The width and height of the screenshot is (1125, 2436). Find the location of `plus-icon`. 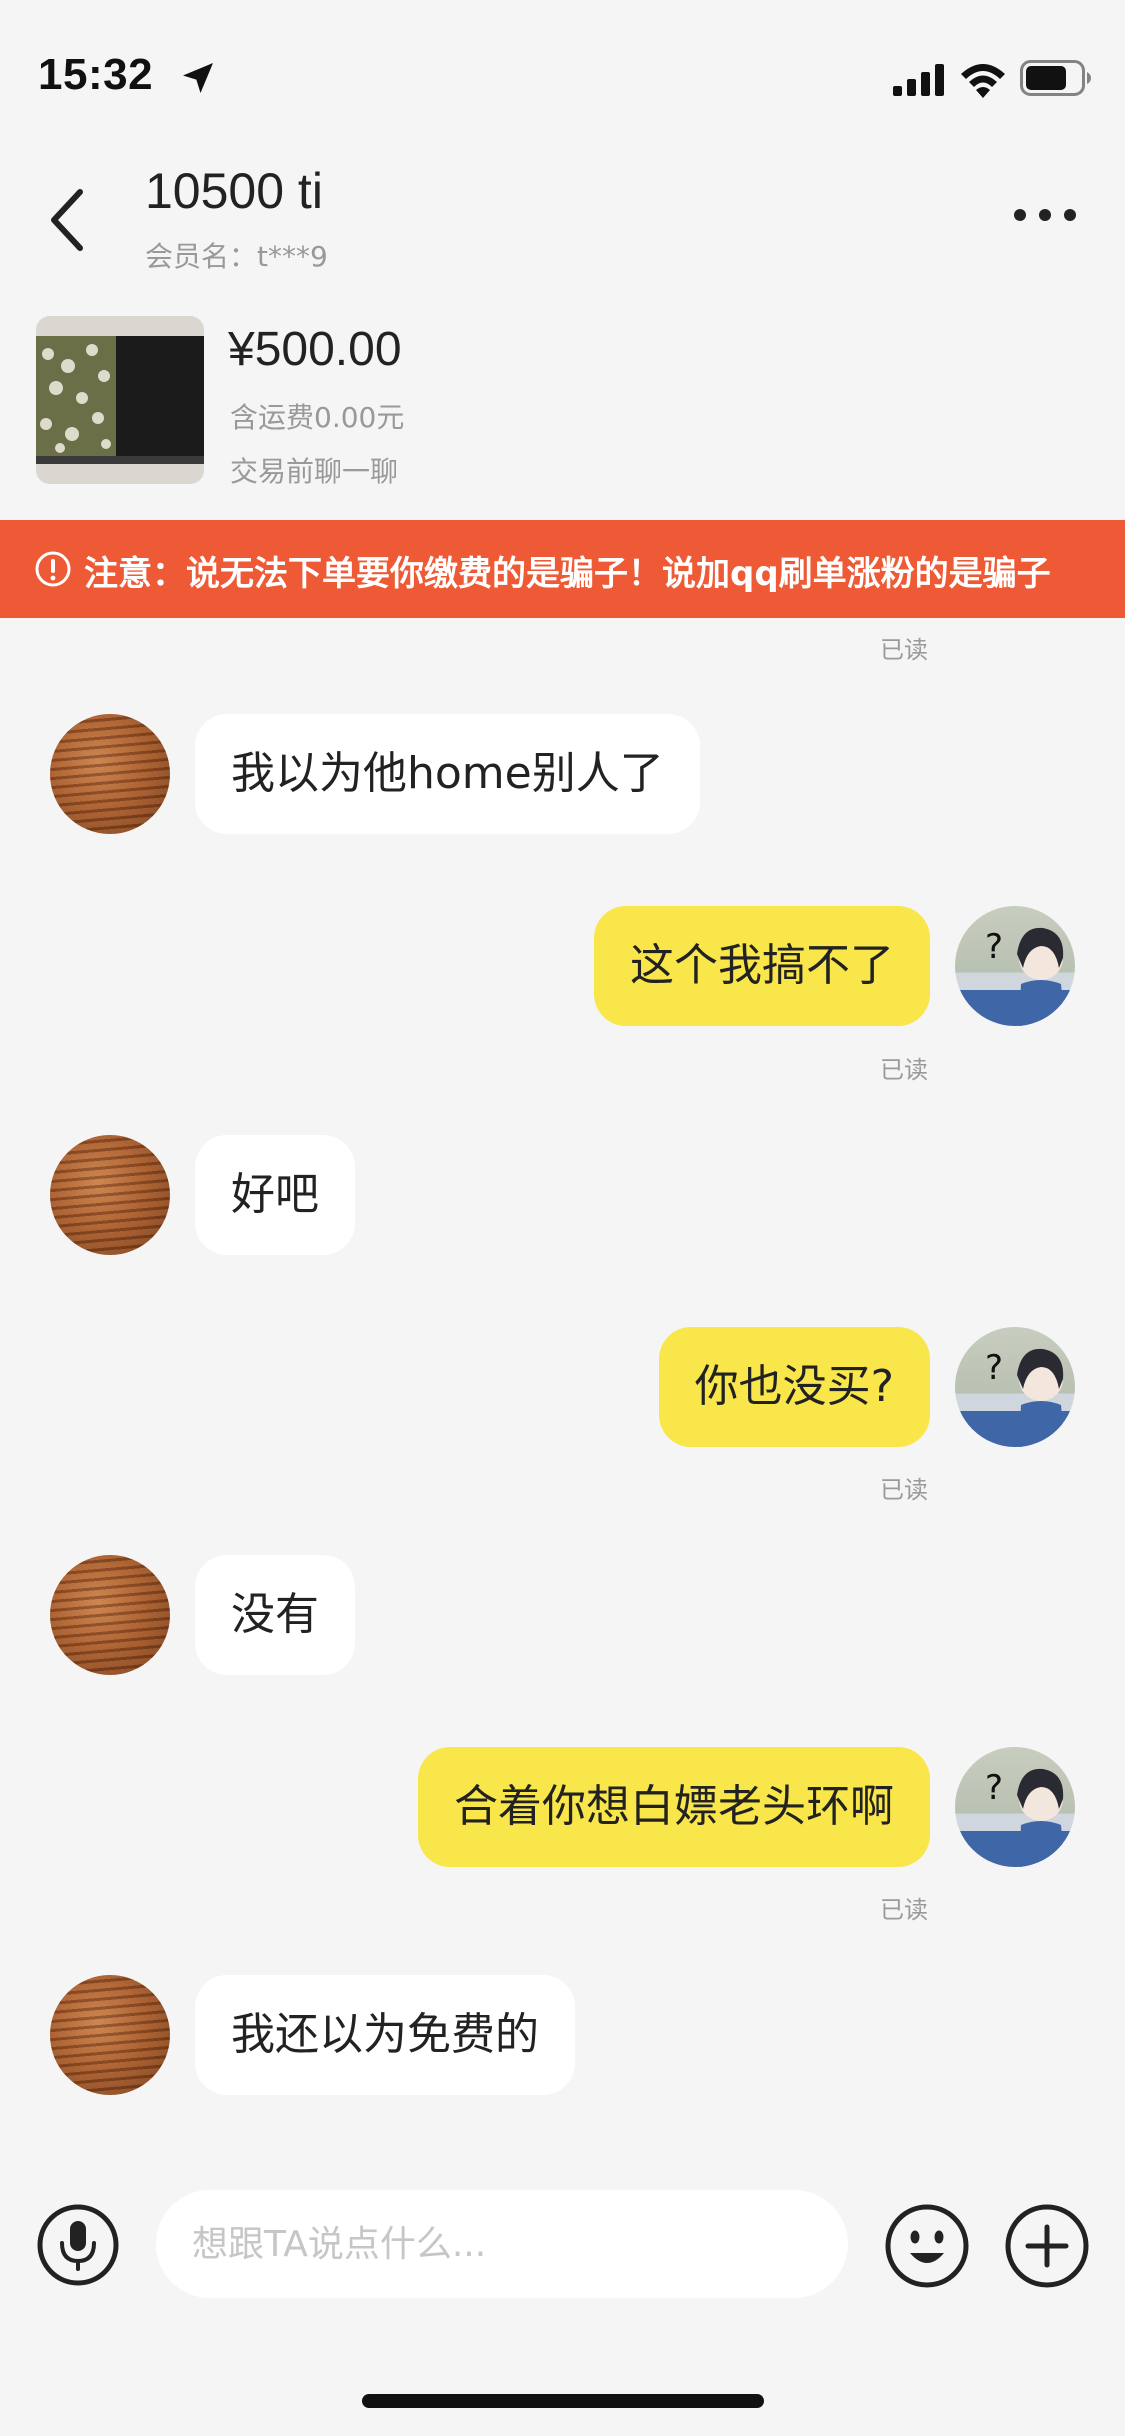

plus-icon is located at coordinates (1047, 2246).